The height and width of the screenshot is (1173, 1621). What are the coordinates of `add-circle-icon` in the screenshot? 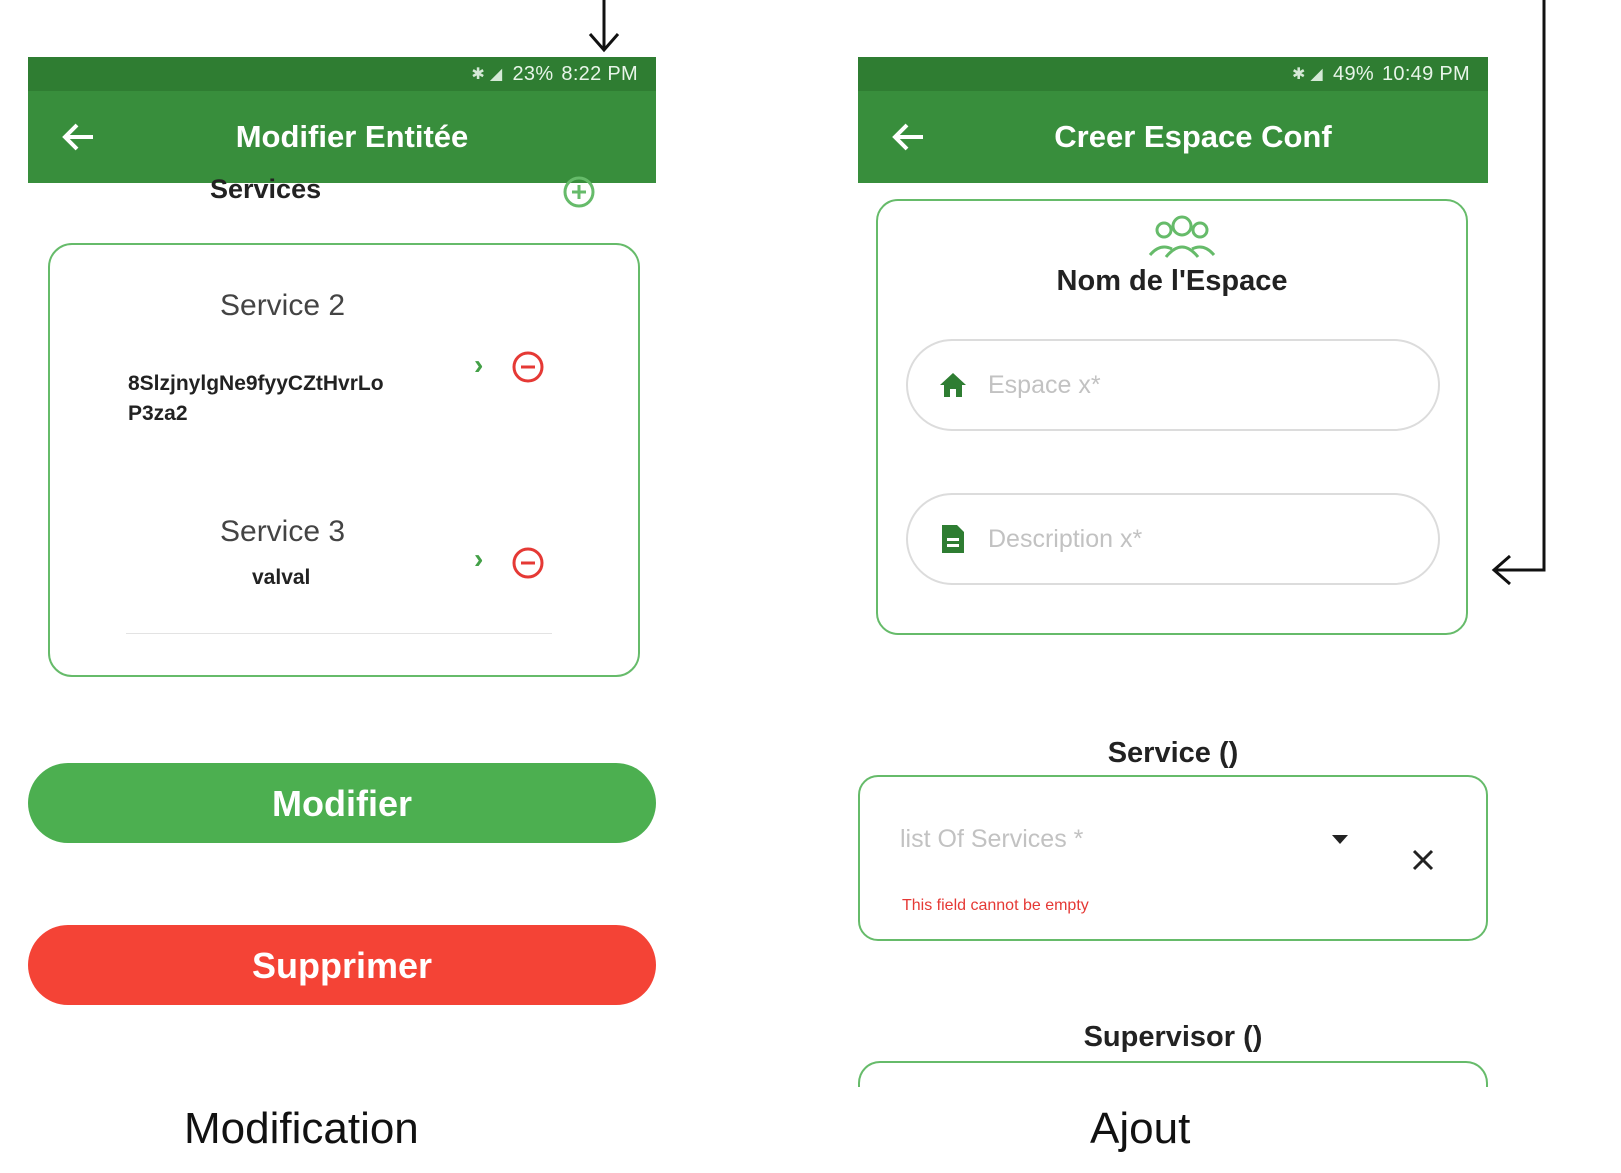 It's located at (579, 192).